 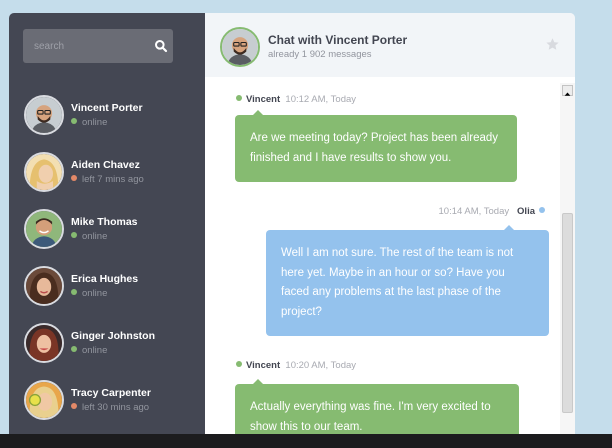 I want to click on message-sender: Olia, so click(x=526, y=211).